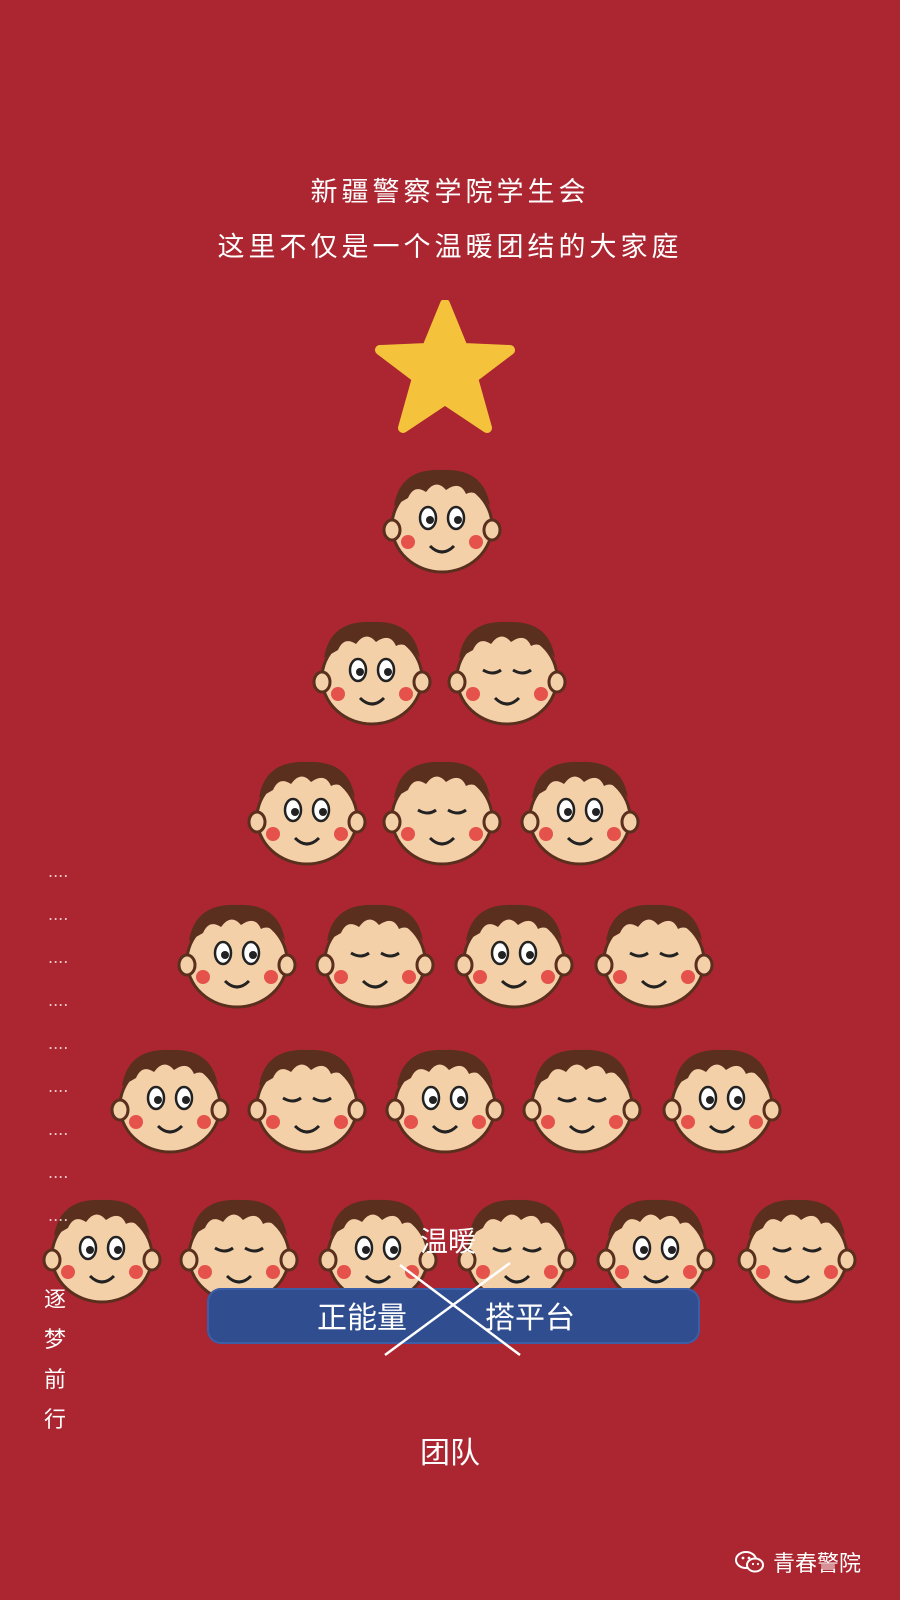  I want to click on wechat-account-name: 青春警院, so click(817, 1564).